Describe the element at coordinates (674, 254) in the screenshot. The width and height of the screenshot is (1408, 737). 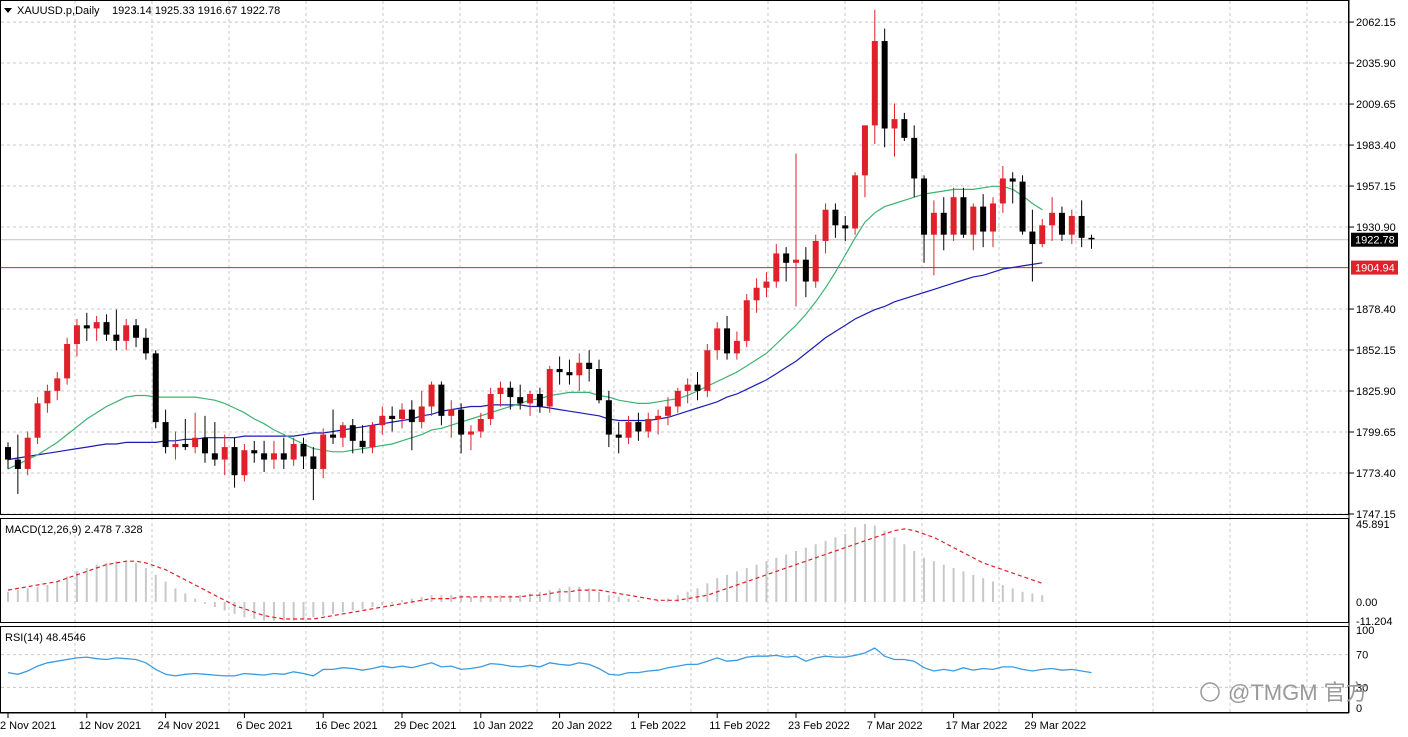
I see `price-levels` at that location.